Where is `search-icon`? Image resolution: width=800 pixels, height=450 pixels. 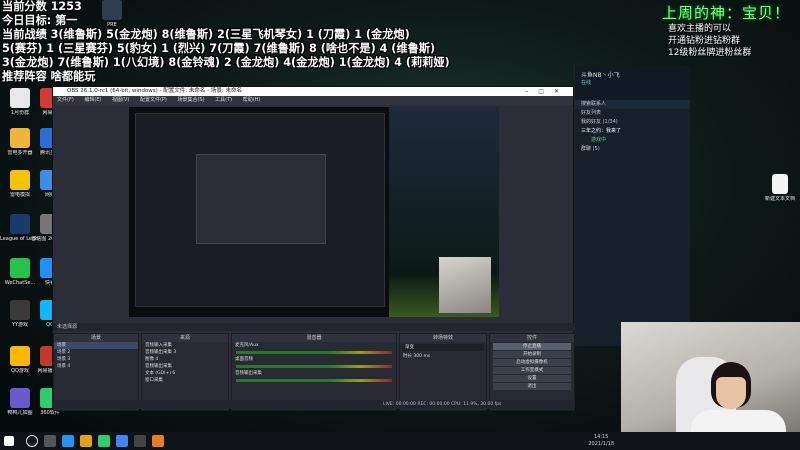 search-icon is located at coordinates (32, 441).